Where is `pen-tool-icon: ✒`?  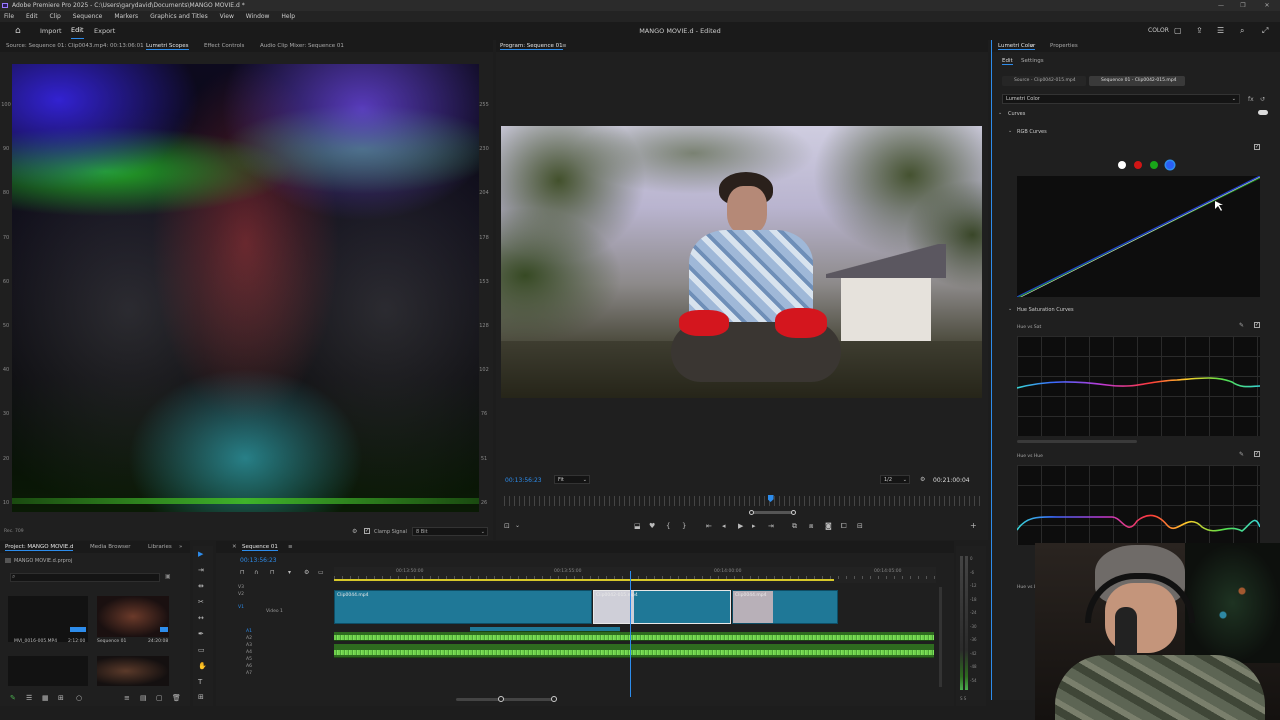
pen-tool-icon: ✒ is located at coordinates (201, 634).